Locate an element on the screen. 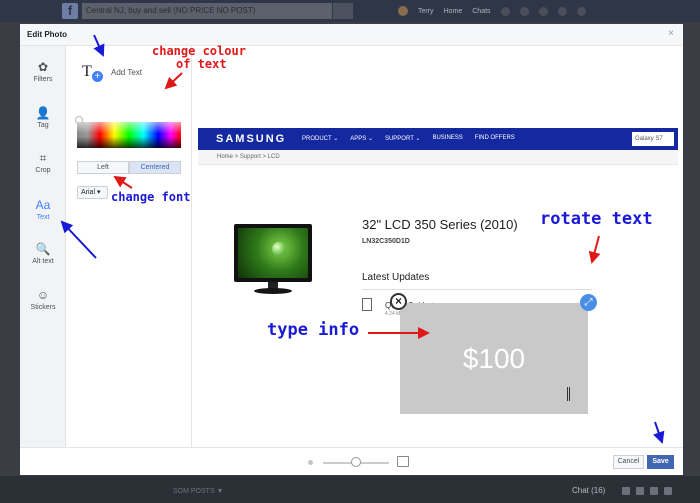 Image resolution: width=700 pixels, height=503 pixels. zoom-out-icon is located at coordinates (310, 462).